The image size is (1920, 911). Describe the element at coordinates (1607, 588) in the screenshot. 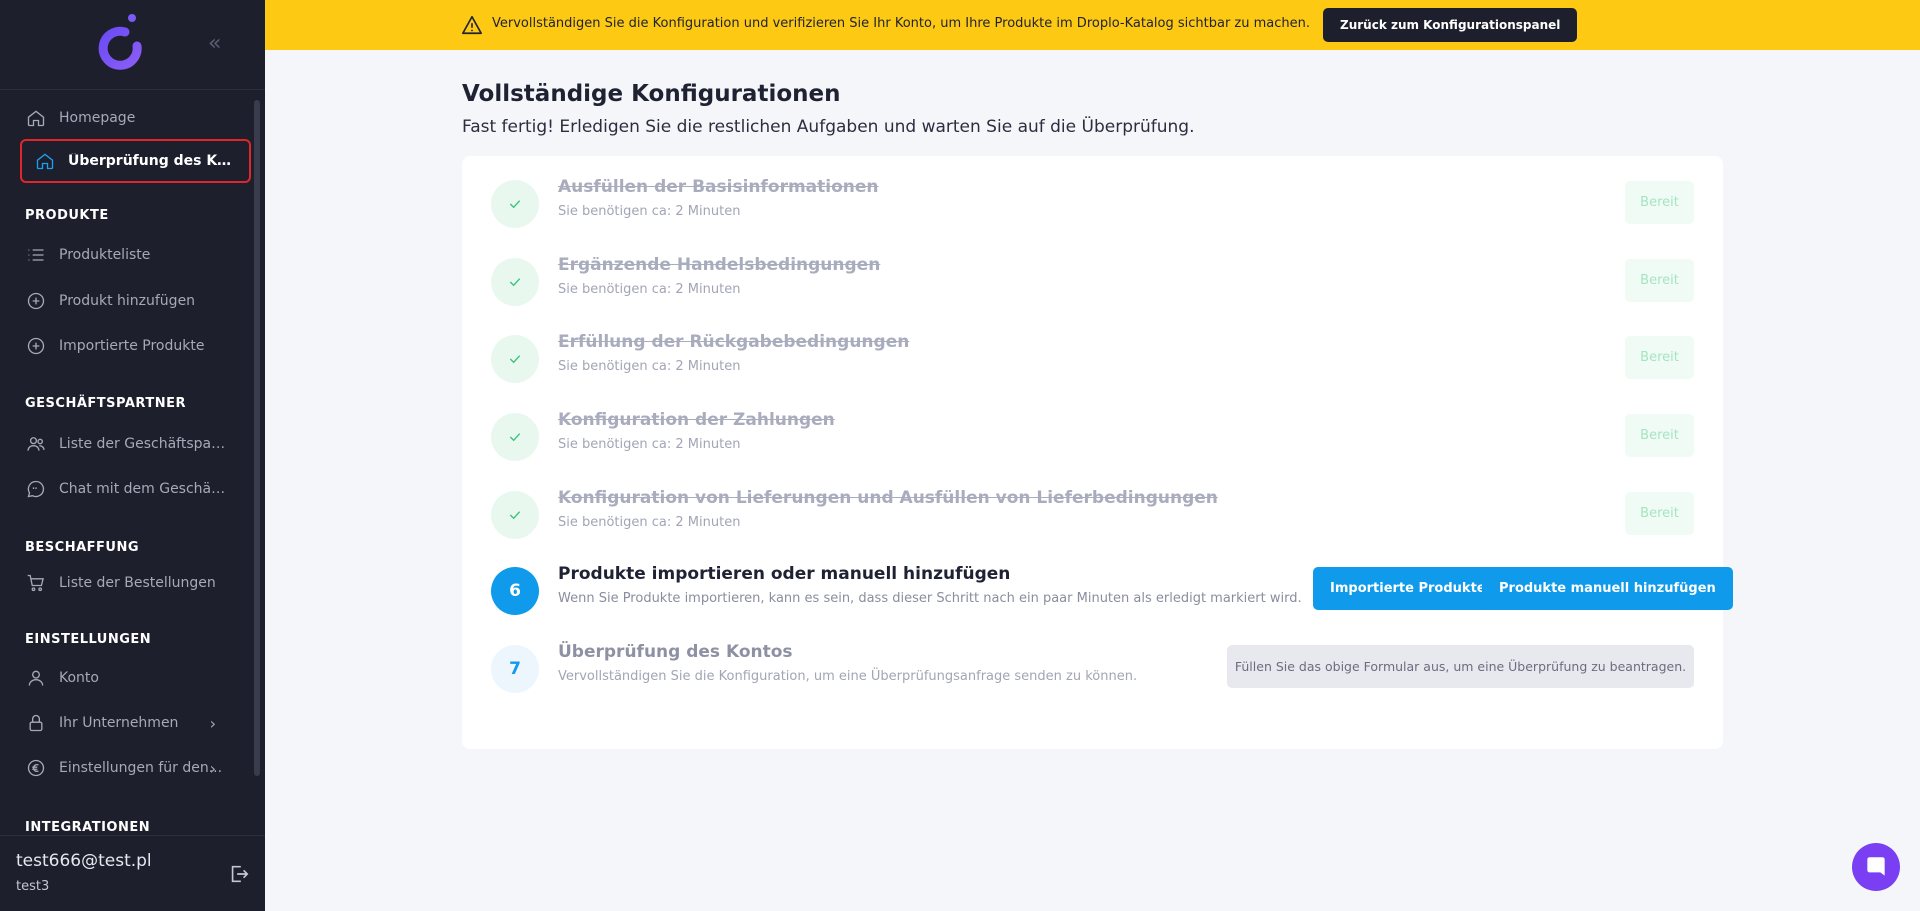

I see `add-products-manually-button: Produkte manuell hinzufügen` at that location.